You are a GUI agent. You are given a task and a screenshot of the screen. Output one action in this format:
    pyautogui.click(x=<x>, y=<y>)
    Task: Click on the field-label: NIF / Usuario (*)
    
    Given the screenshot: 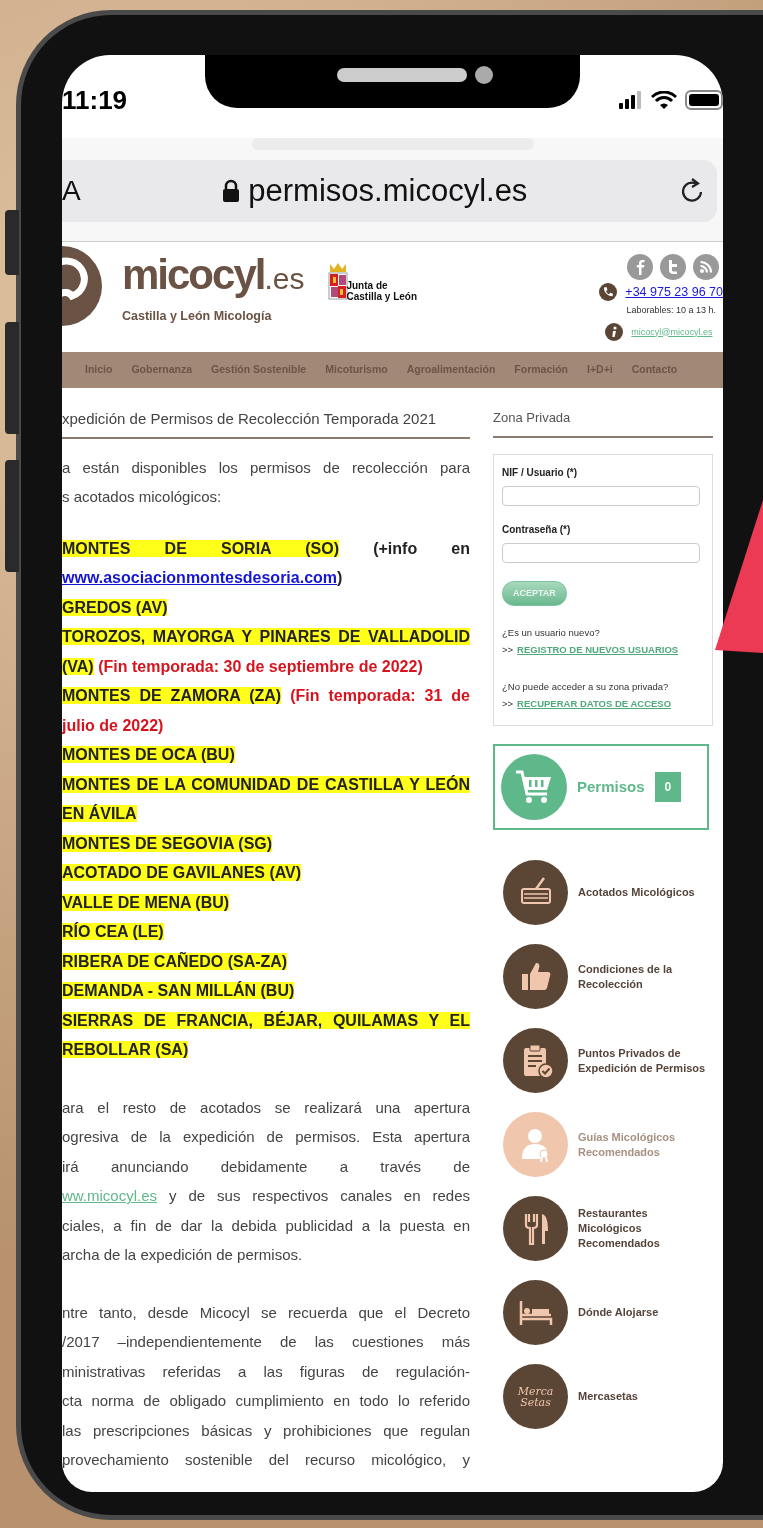 What is the action you would take?
    pyautogui.click(x=540, y=472)
    